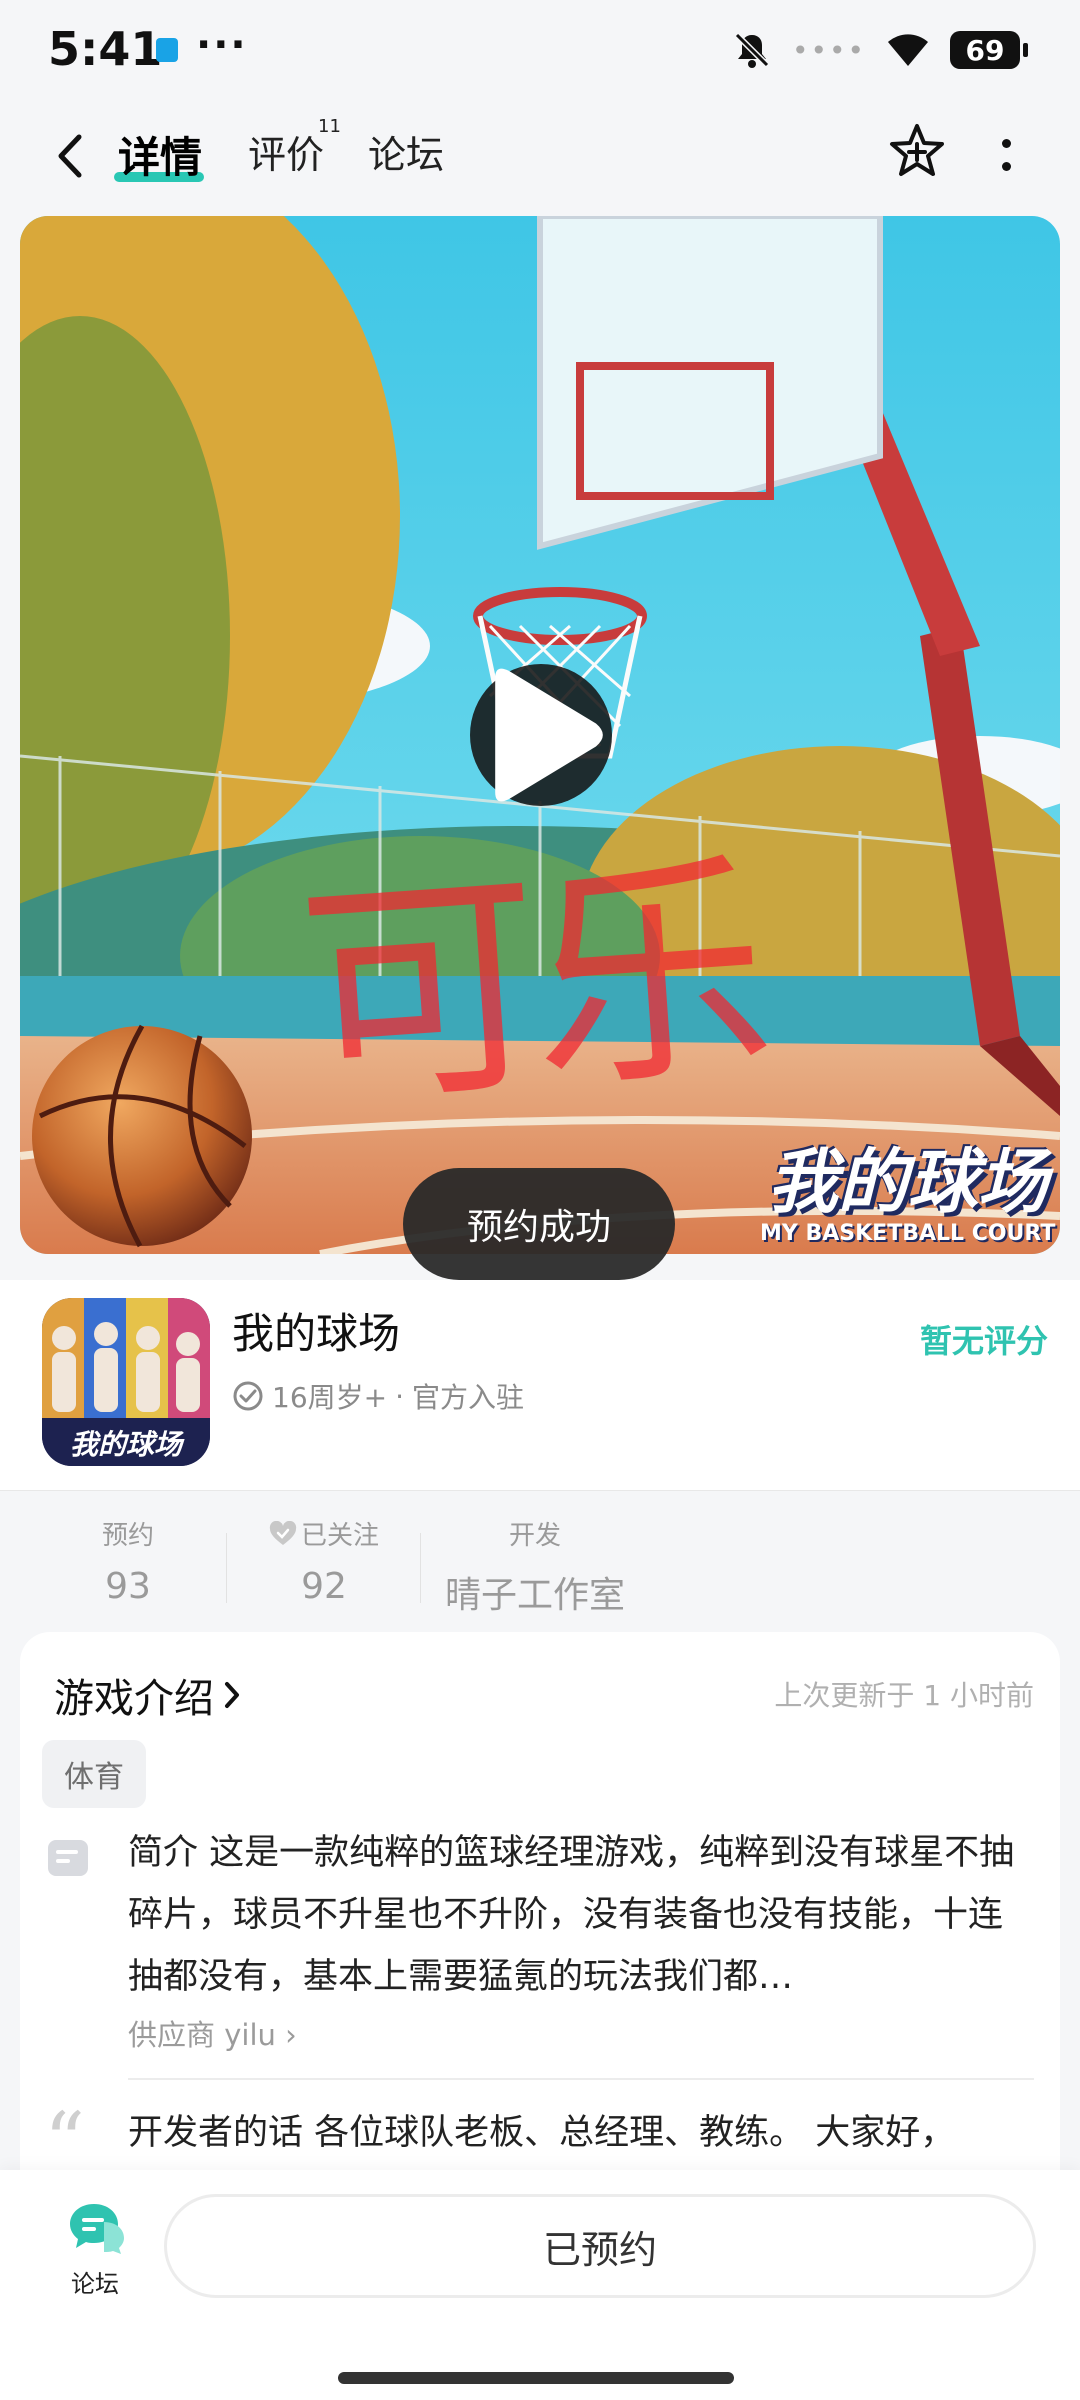 Image resolution: width=1080 pixels, height=2400 pixels. I want to click on game-icon: 我的球场, so click(126, 1382).